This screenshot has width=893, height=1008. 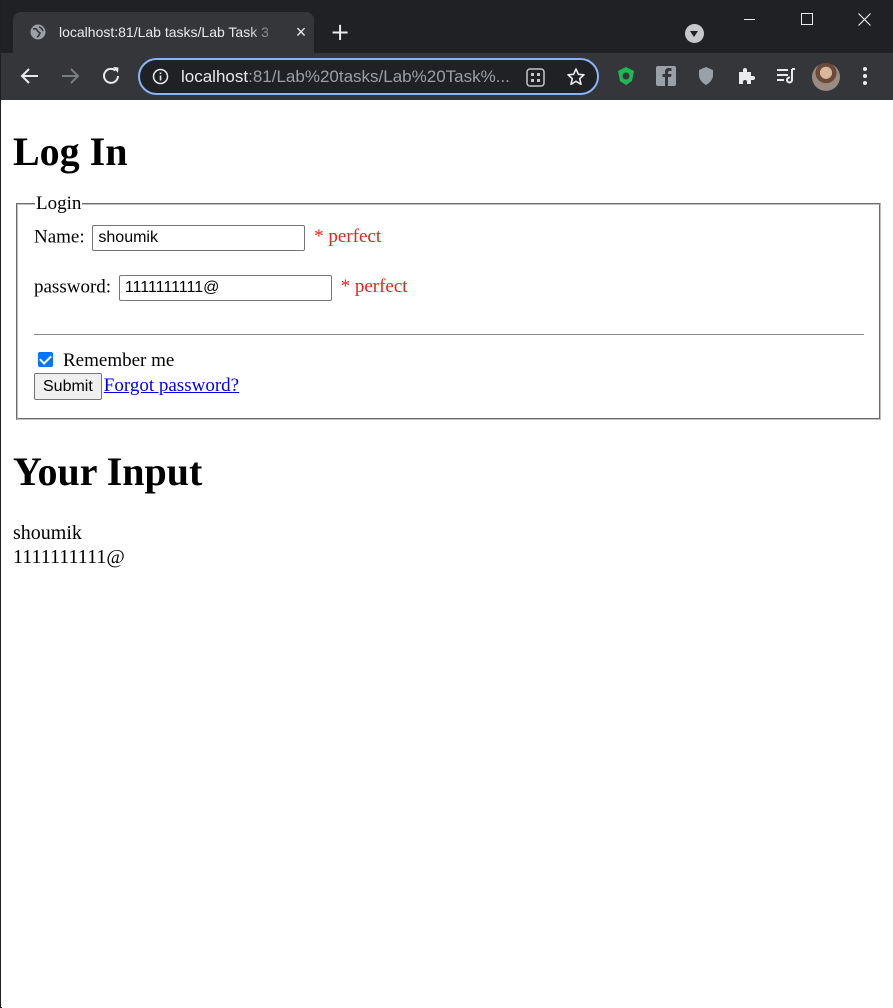 I want to click on output-password: 1111111111@, so click(x=69, y=557).